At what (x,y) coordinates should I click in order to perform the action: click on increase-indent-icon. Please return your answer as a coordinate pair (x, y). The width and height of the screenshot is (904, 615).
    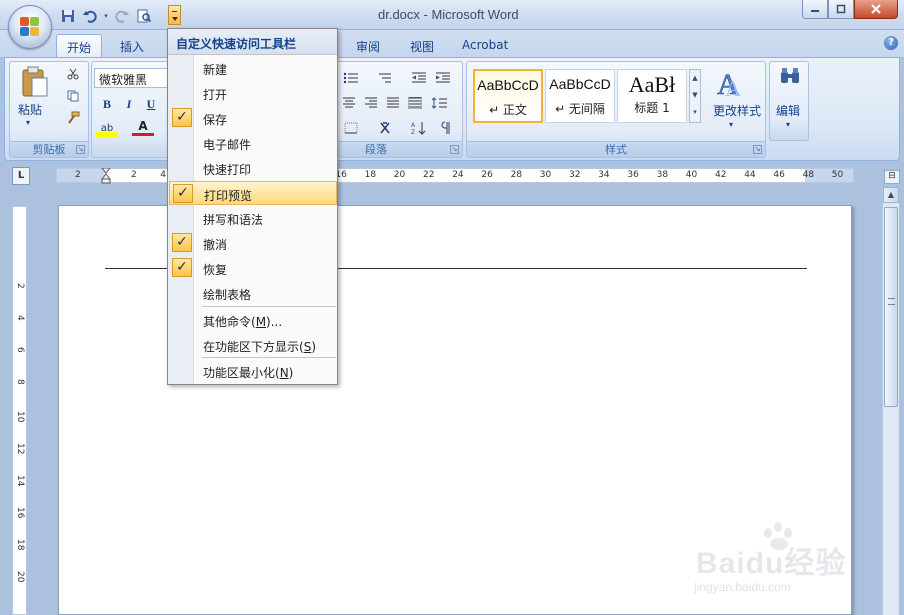
    Looking at the image, I should click on (443, 78).